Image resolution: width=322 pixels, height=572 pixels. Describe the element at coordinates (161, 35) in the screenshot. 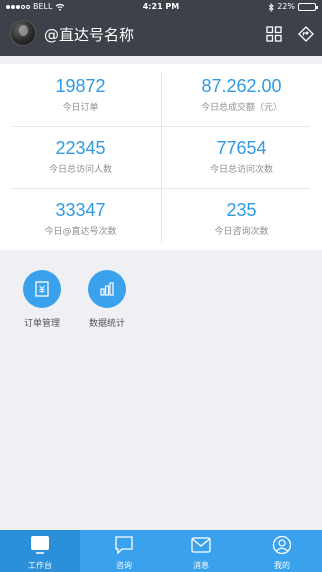

I see `app-header: @直达号名称` at that location.